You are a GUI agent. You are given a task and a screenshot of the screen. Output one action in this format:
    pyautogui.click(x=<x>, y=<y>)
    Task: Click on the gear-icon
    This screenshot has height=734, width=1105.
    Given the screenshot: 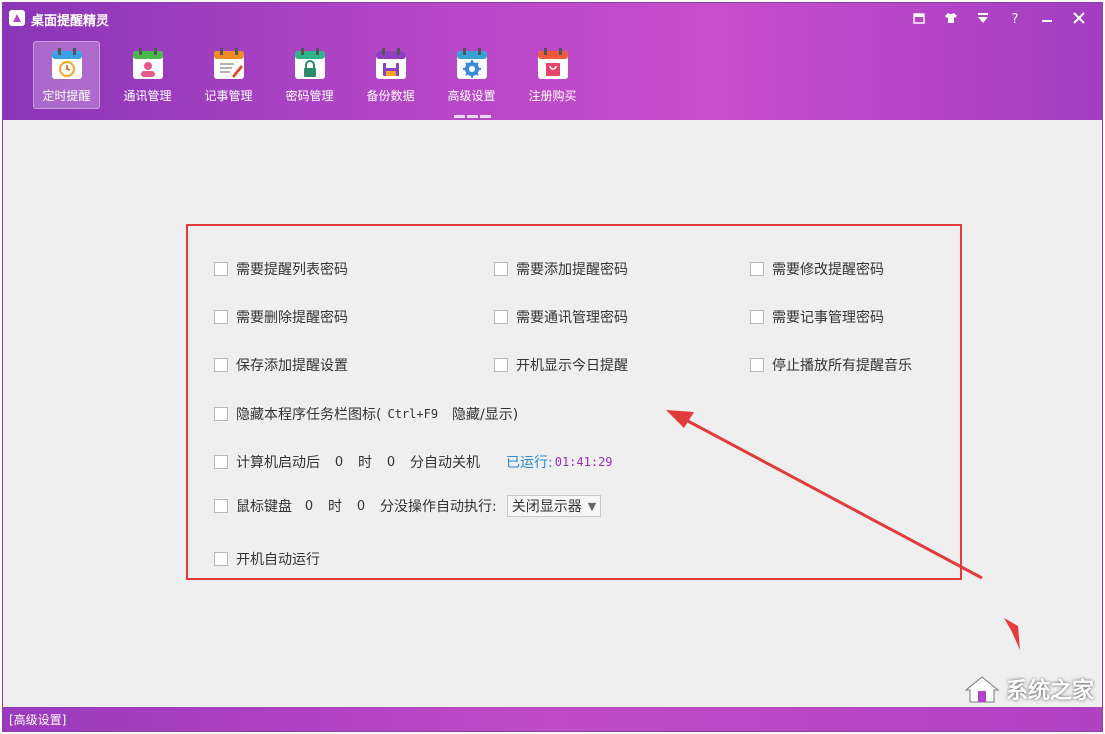 What is the action you would take?
    pyautogui.click(x=471, y=63)
    